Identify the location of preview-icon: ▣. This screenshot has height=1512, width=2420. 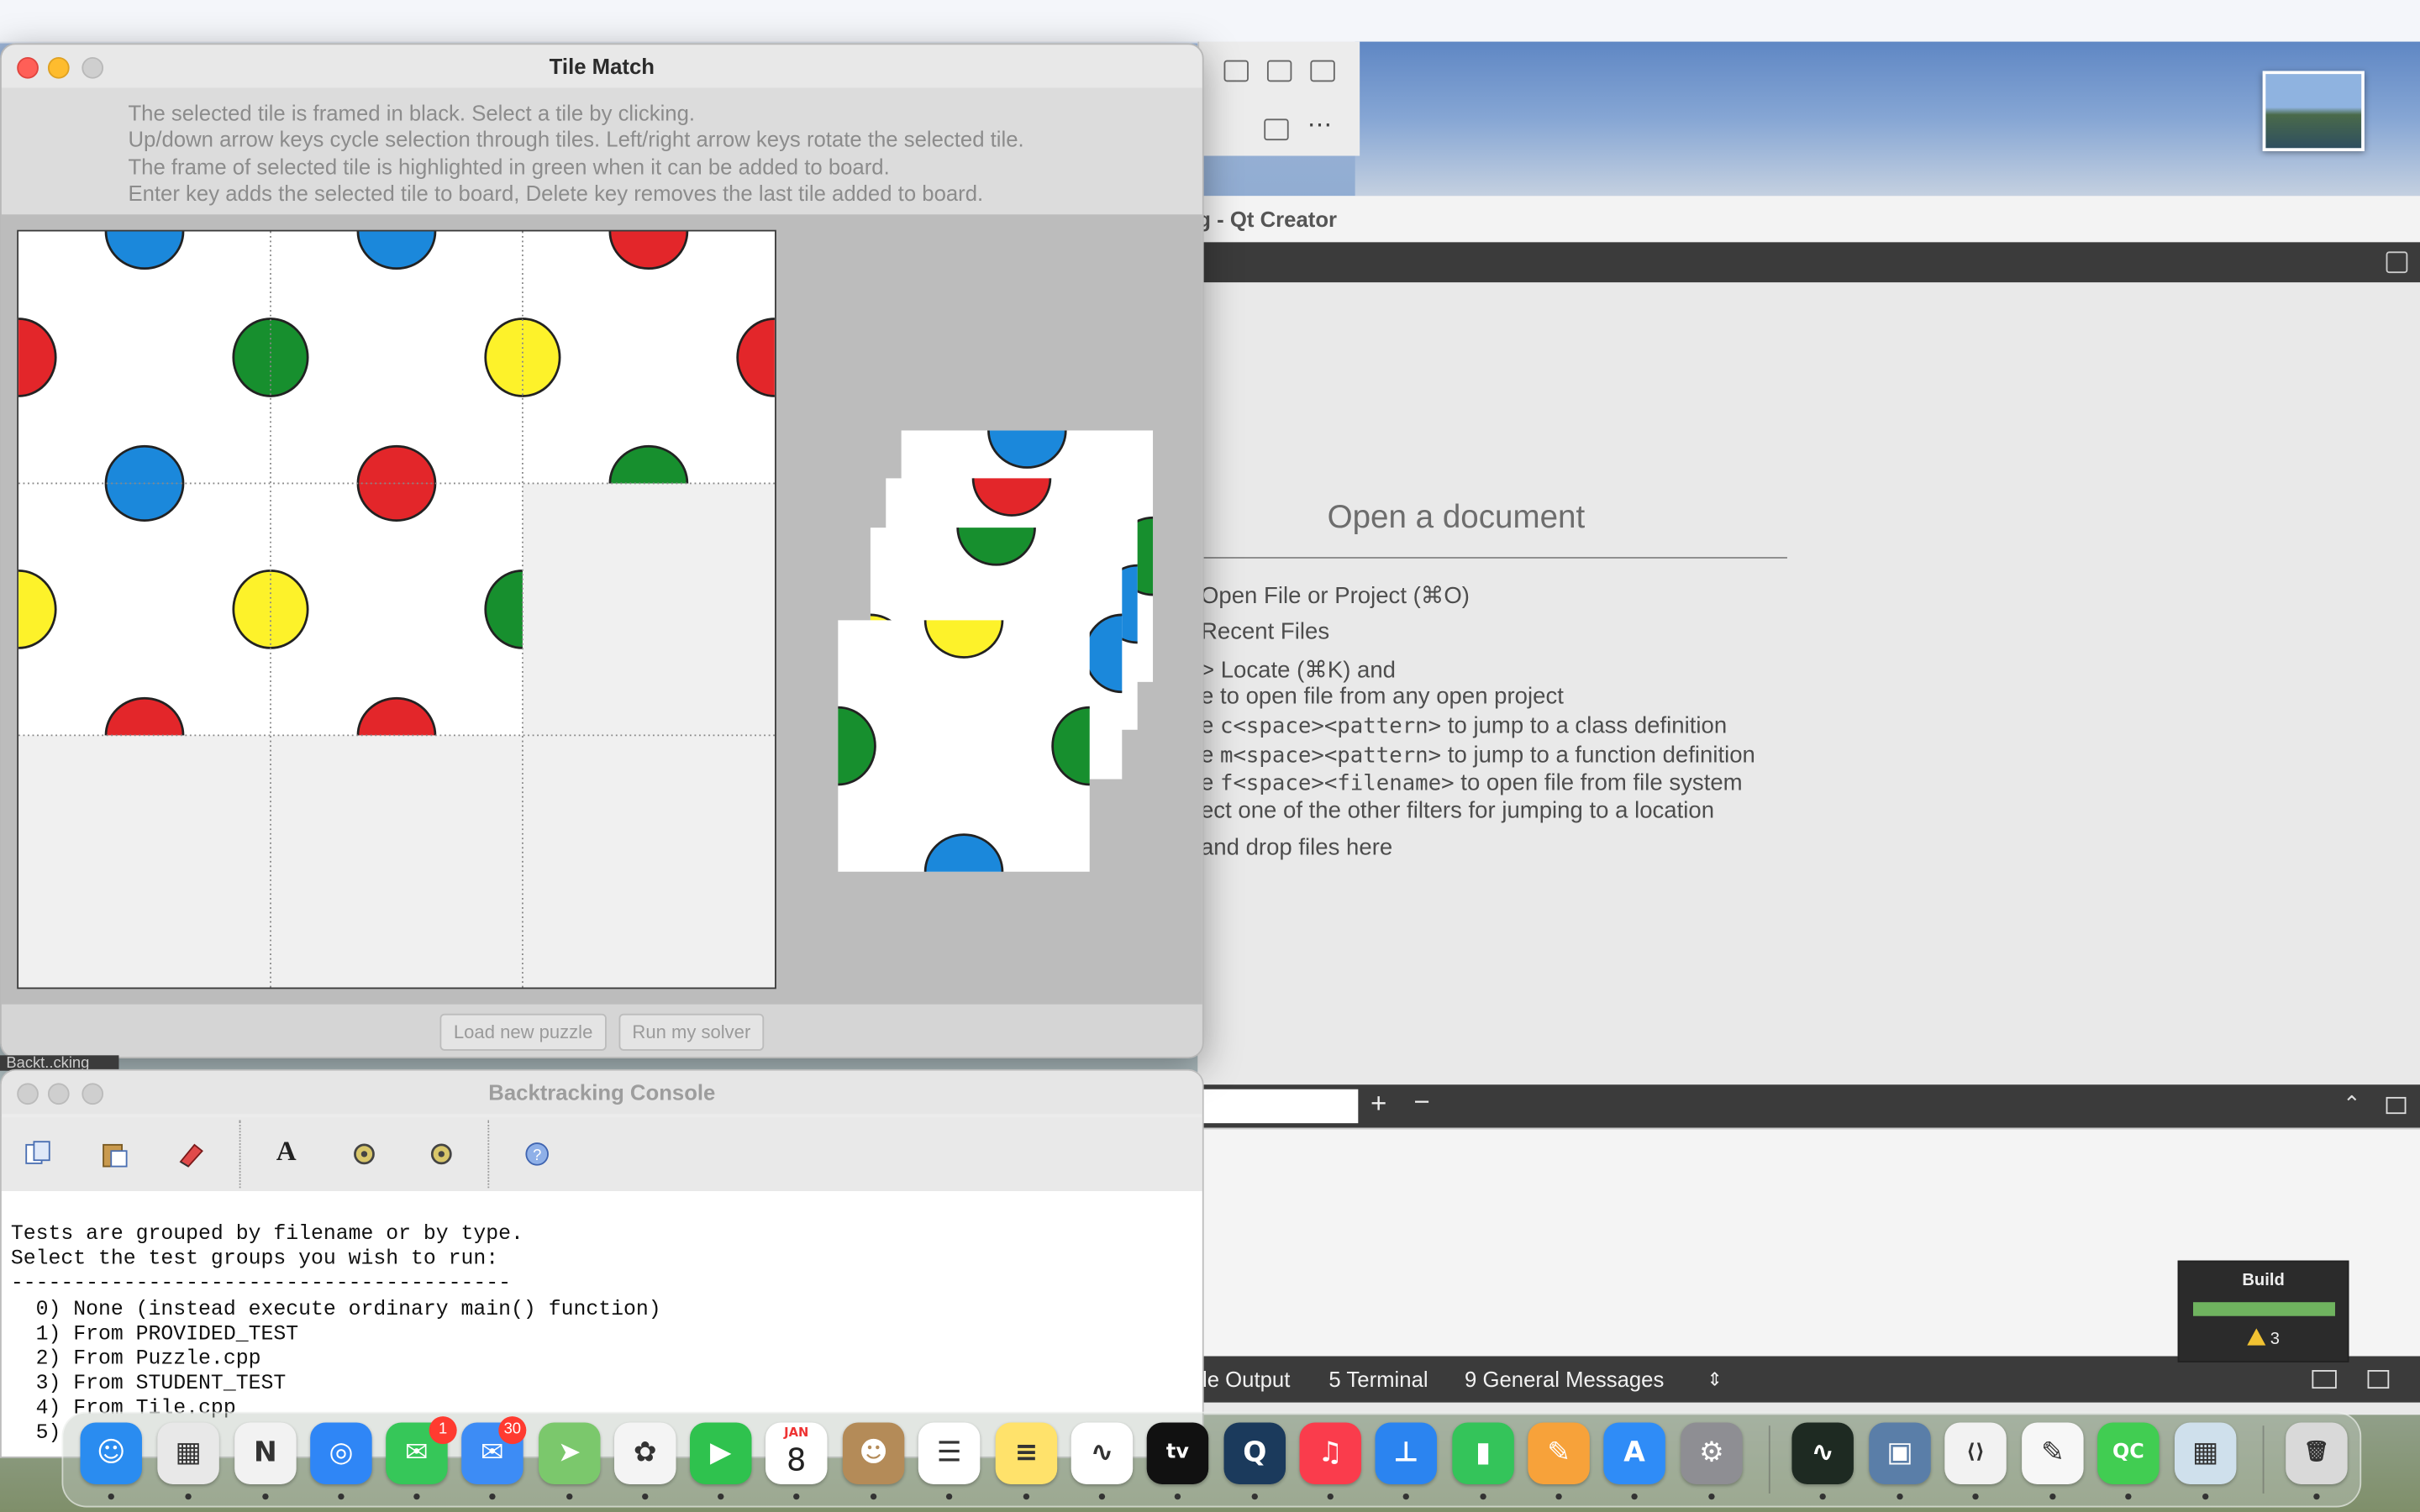
(1900, 1453).